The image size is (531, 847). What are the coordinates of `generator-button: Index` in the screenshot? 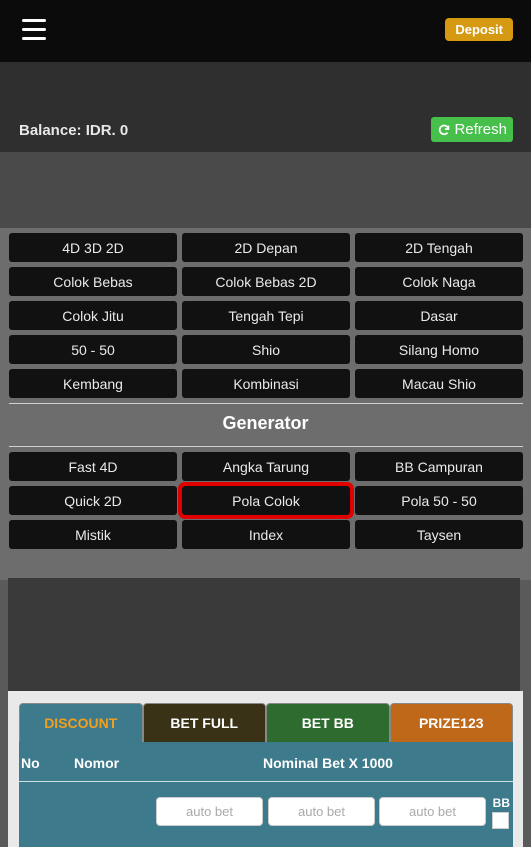 It's located at (266, 534).